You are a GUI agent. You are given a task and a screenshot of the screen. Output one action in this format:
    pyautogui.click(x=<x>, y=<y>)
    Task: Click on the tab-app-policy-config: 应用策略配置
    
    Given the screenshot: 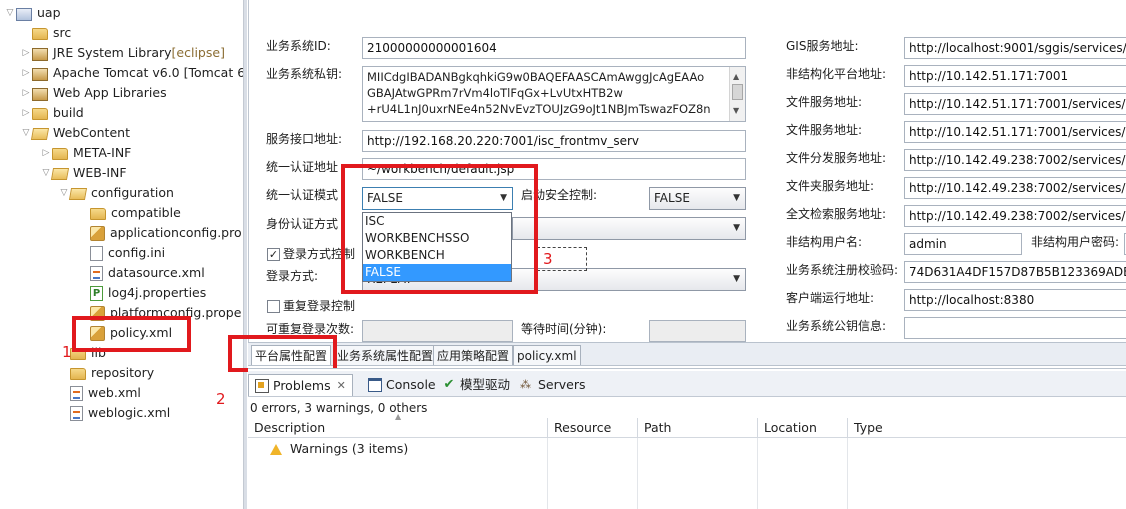 What is the action you would take?
    pyautogui.click(x=473, y=355)
    